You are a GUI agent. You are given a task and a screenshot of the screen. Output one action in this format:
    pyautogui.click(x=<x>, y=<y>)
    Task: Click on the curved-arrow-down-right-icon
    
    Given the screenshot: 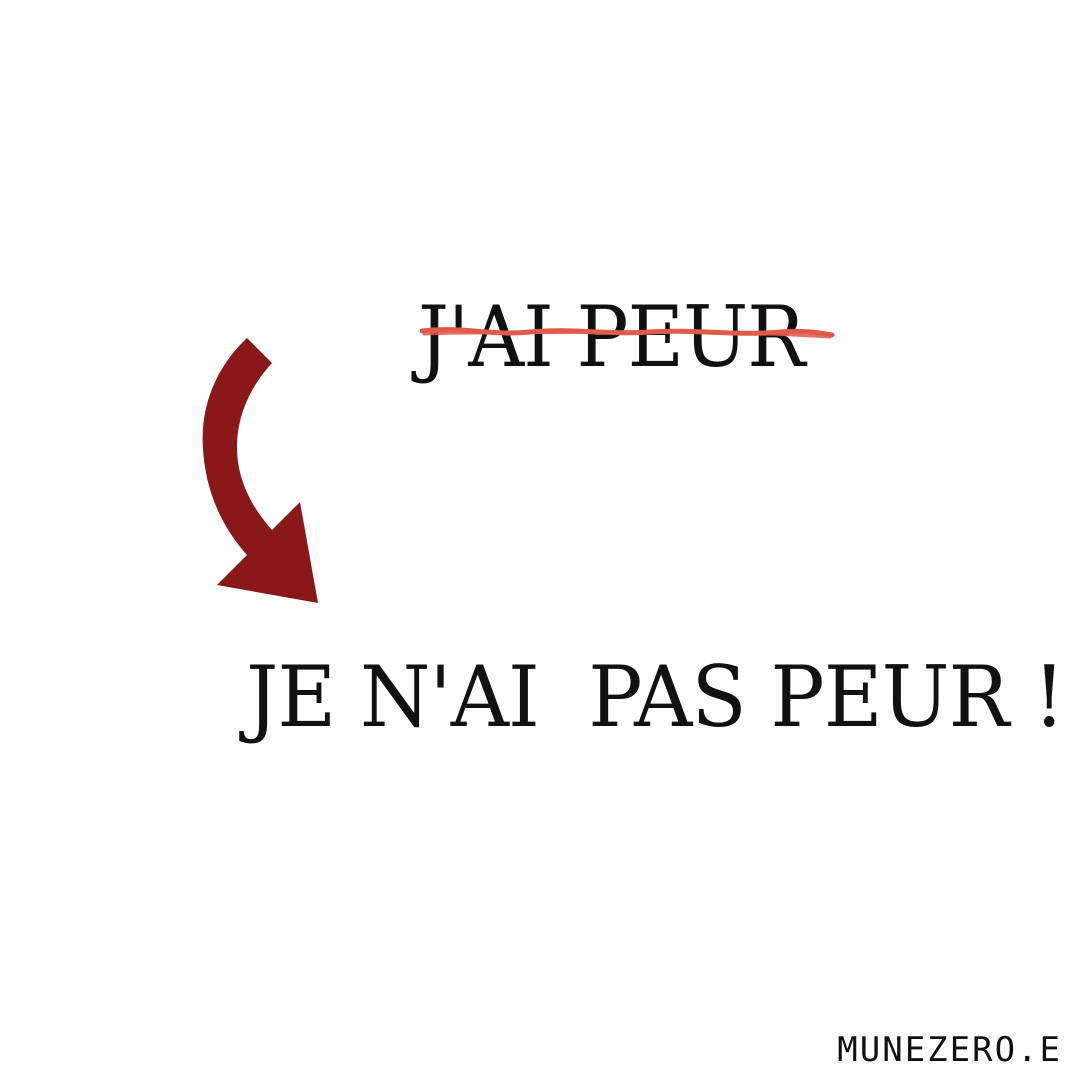 What is the action you would take?
    pyautogui.click(x=260, y=470)
    